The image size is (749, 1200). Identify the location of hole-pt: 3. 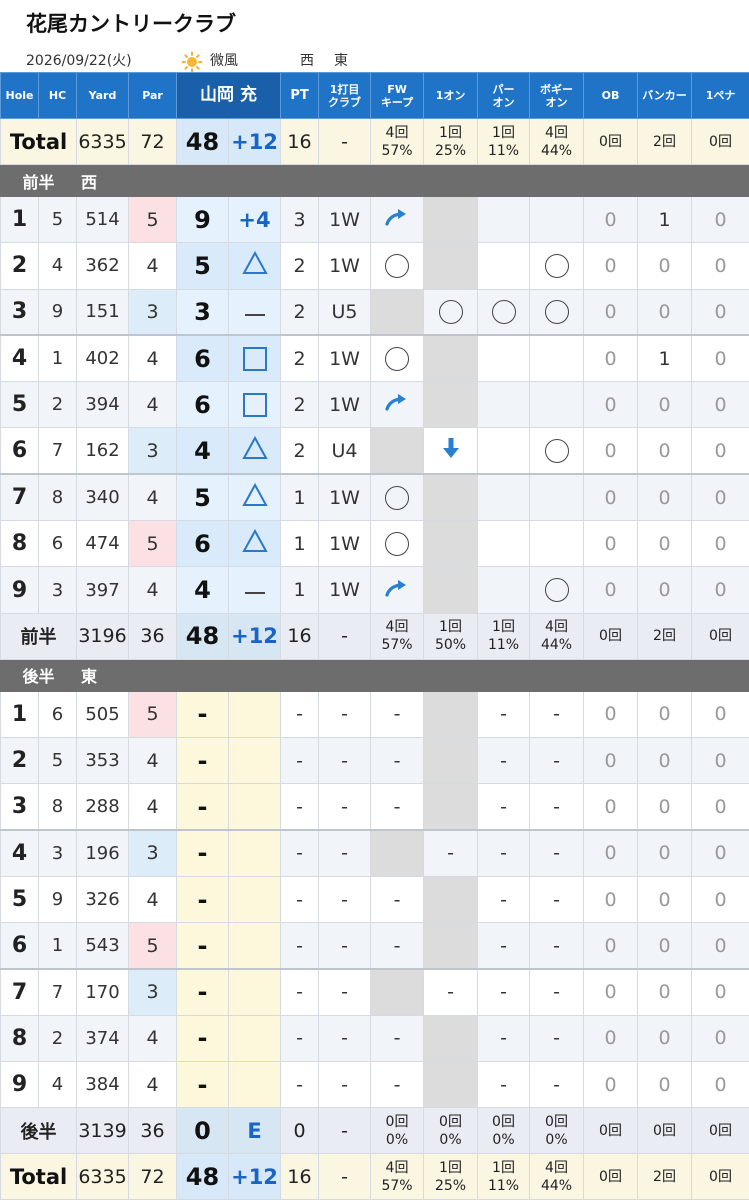
(300, 219).